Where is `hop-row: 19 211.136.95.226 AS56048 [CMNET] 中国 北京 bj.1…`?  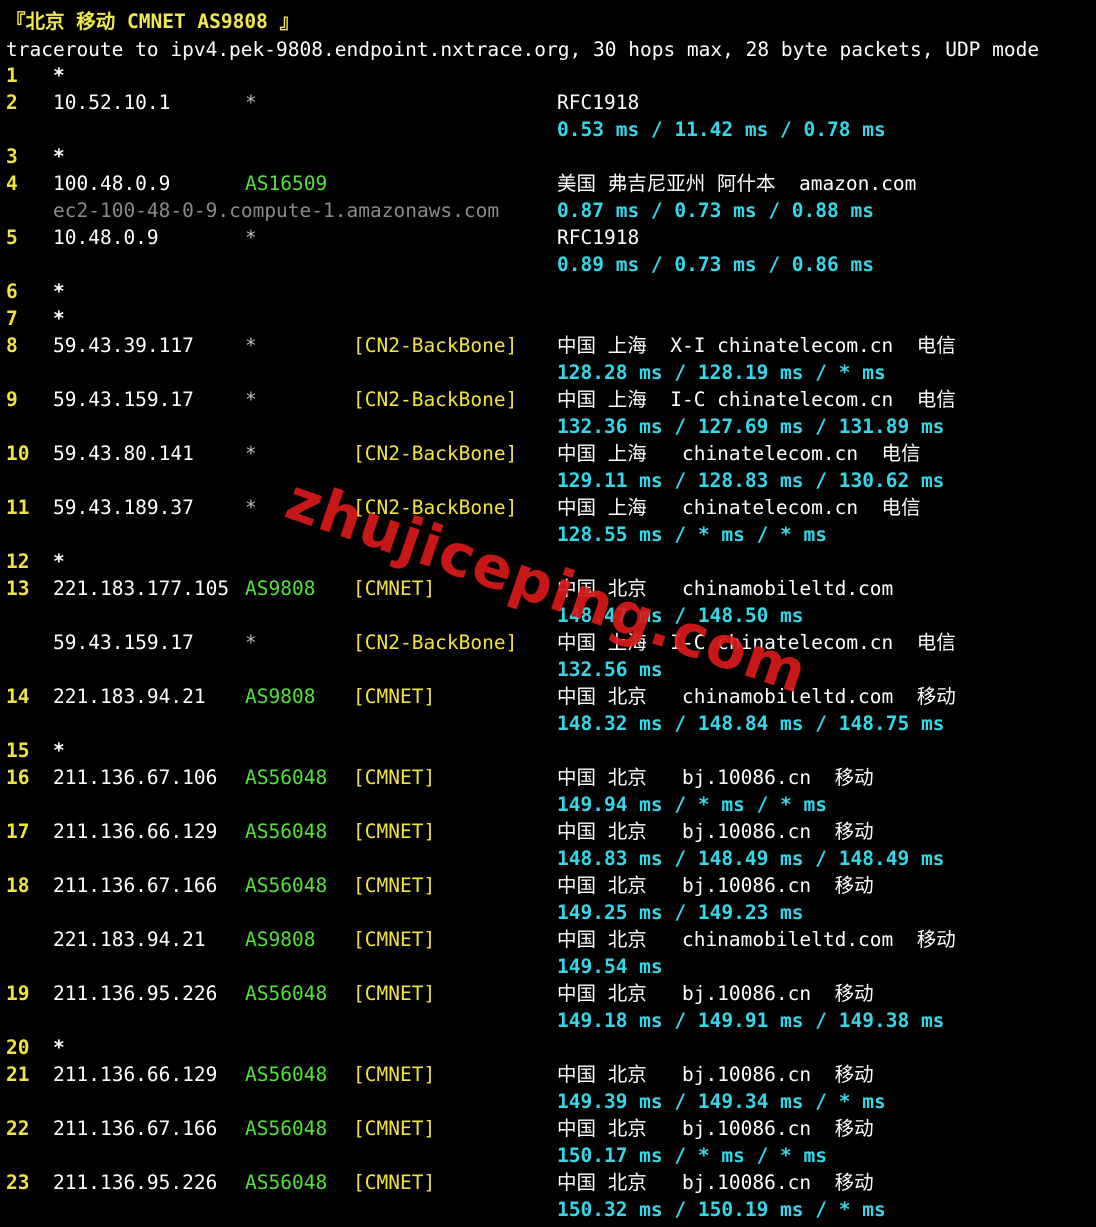 hop-row: 19 211.136.95.226 AS56048 [CMNET] 中国 北京 bj.1… is located at coordinates (548, 993).